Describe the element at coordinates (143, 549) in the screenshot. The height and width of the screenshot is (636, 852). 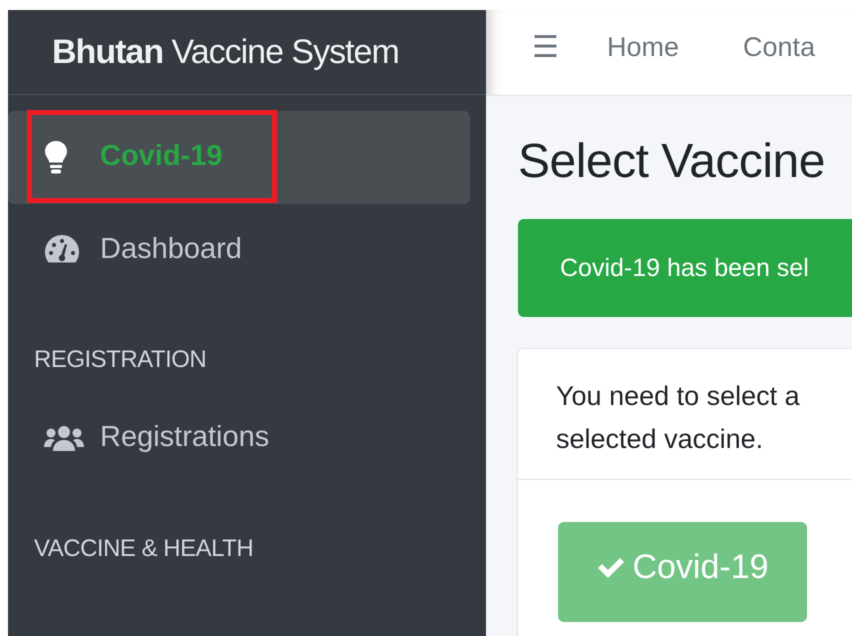
I see `section-header: VACCINE & HEALTH` at that location.